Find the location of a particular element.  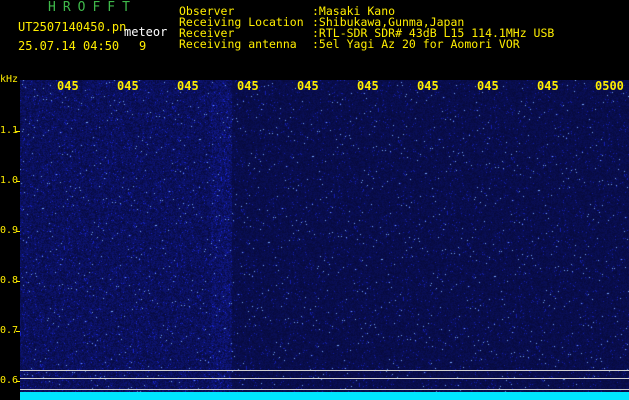

filename: UT2507140450.pn is located at coordinates (72, 27).